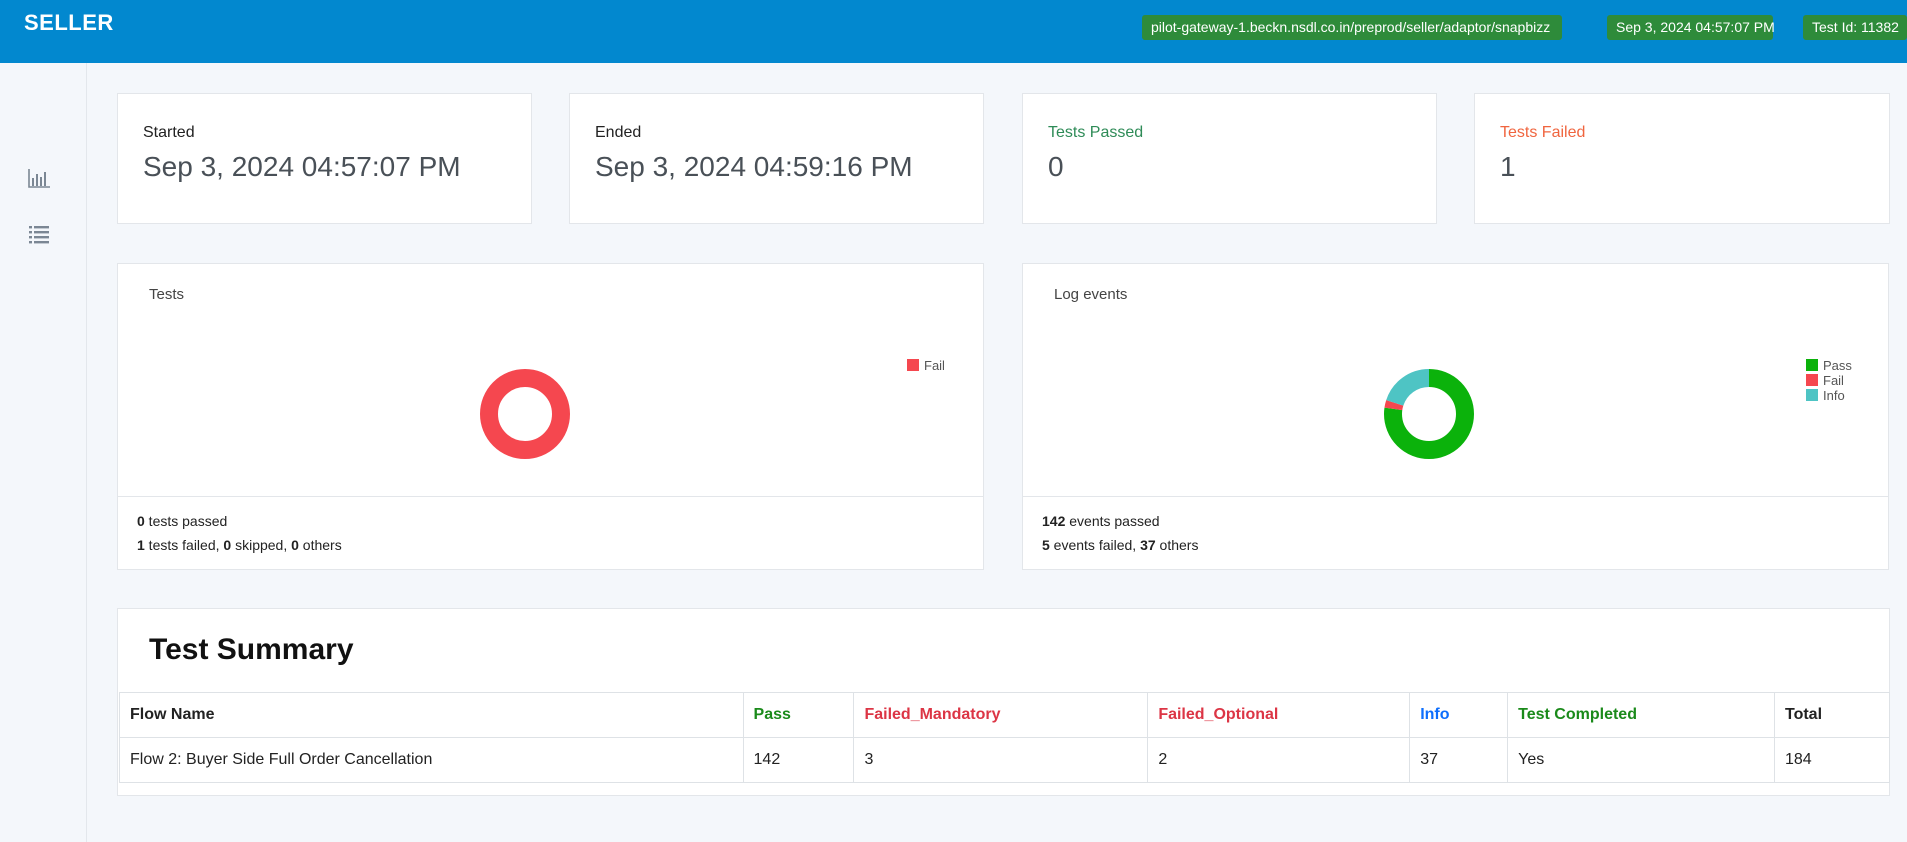 Image resolution: width=1907 pixels, height=842 pixels. What do you see at coordinates (1279, 760) in the screenshot?
I see `cell-failed-optional: 2` at bounding box center [1279, 760].